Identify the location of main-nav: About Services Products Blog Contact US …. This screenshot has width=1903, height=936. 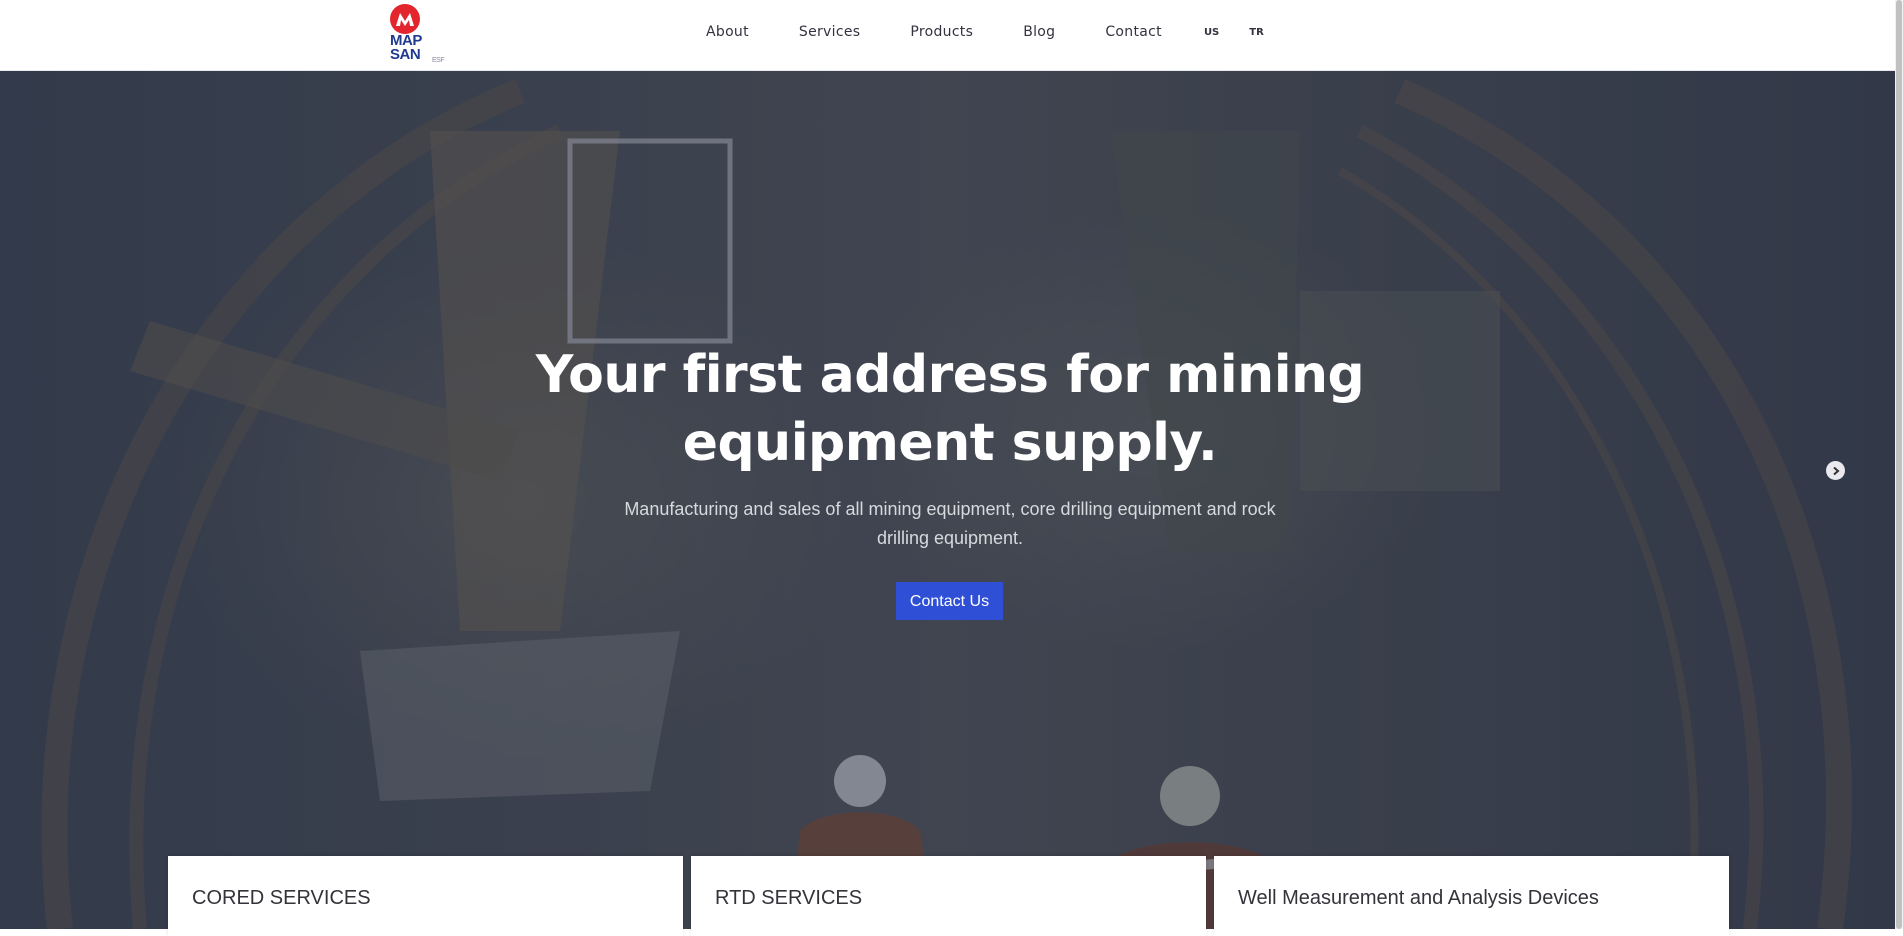
(1000, 32).